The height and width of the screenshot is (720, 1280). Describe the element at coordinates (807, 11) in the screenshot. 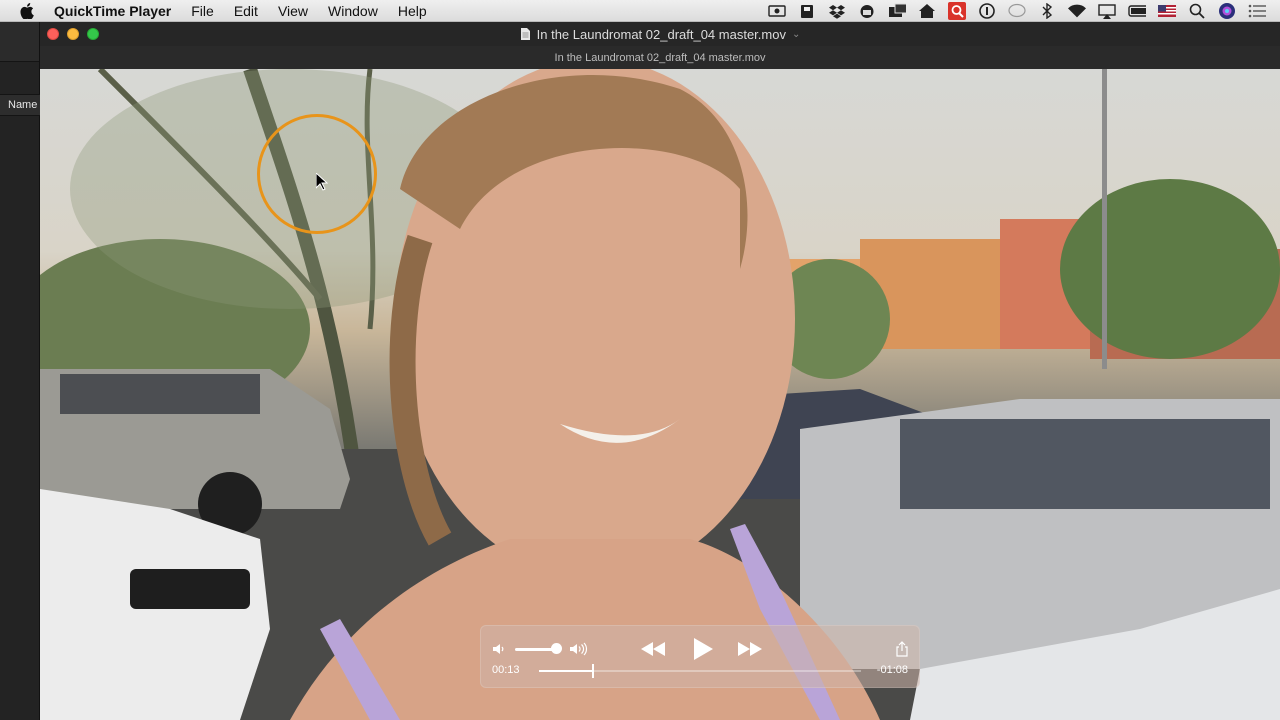

I see `book-icon` at that location.